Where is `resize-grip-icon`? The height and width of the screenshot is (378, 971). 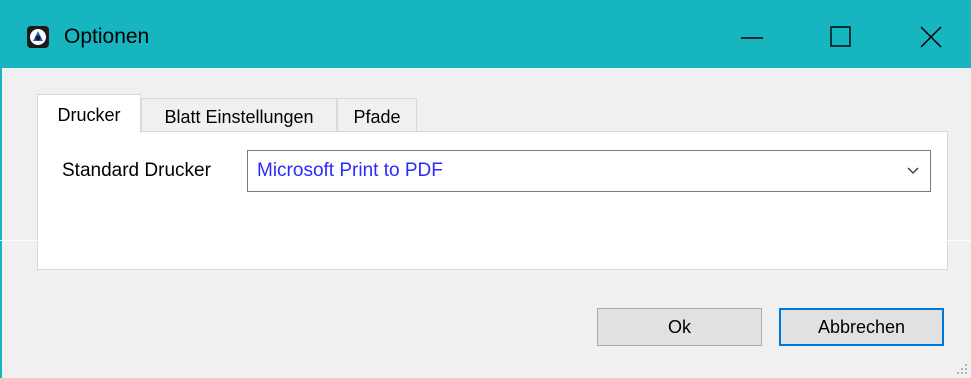
resize-grip-icon is located at coordinates (962, 369).